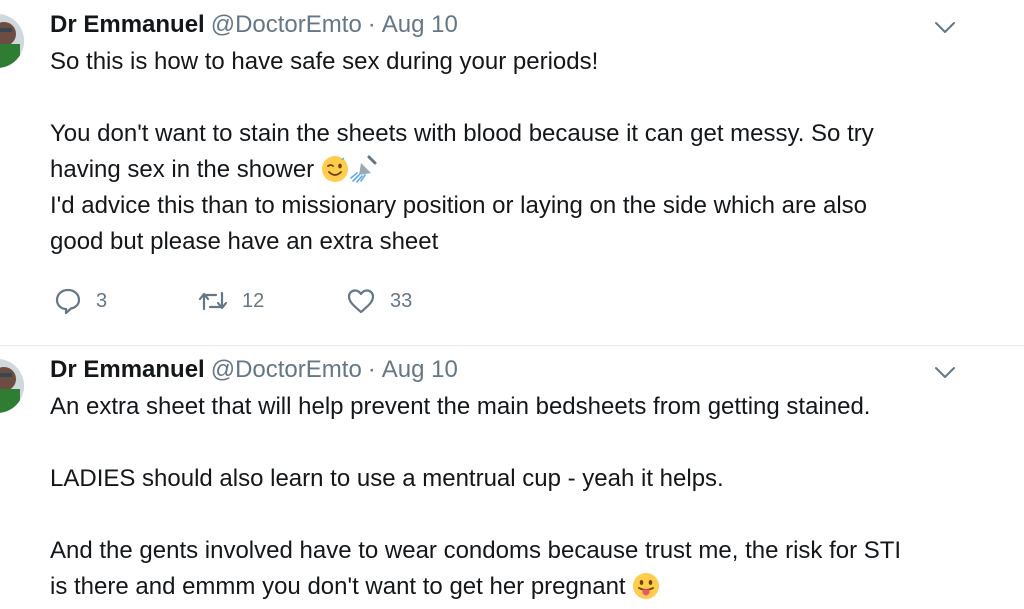 This screenshot has height=609, width=1024. Describe the element at coordinates (102, 300) in the screenshot. I see `reply-count: 3` at that location.